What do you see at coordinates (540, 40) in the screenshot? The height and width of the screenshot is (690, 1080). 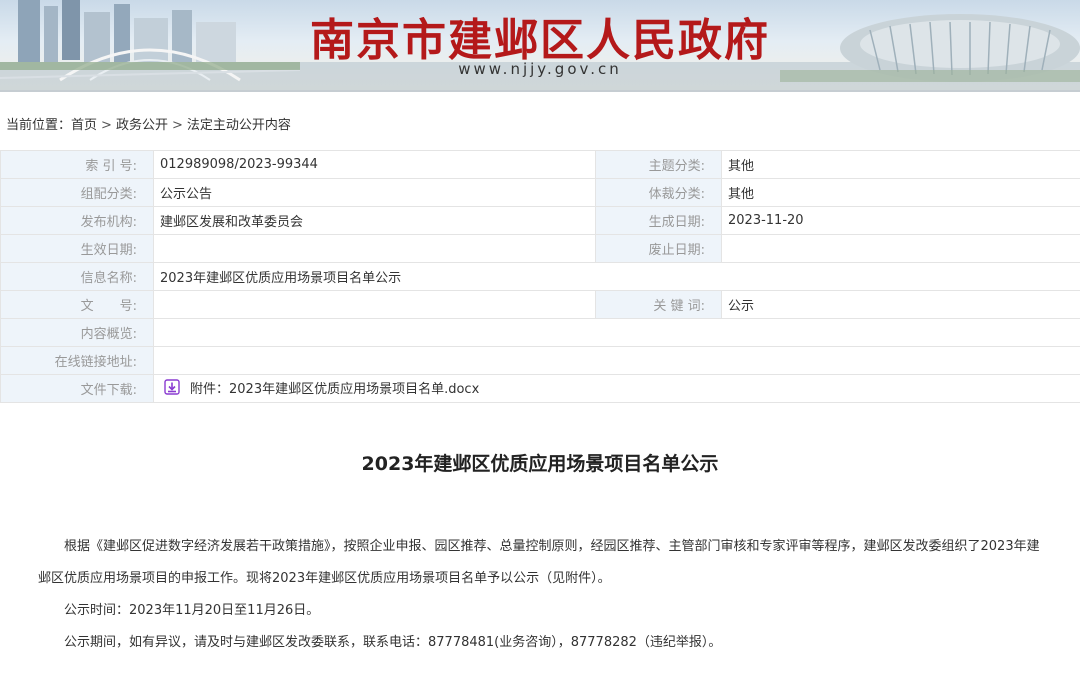 I see `site-title: 南京市建邺区人民政府` at bounding box center [540, 40].